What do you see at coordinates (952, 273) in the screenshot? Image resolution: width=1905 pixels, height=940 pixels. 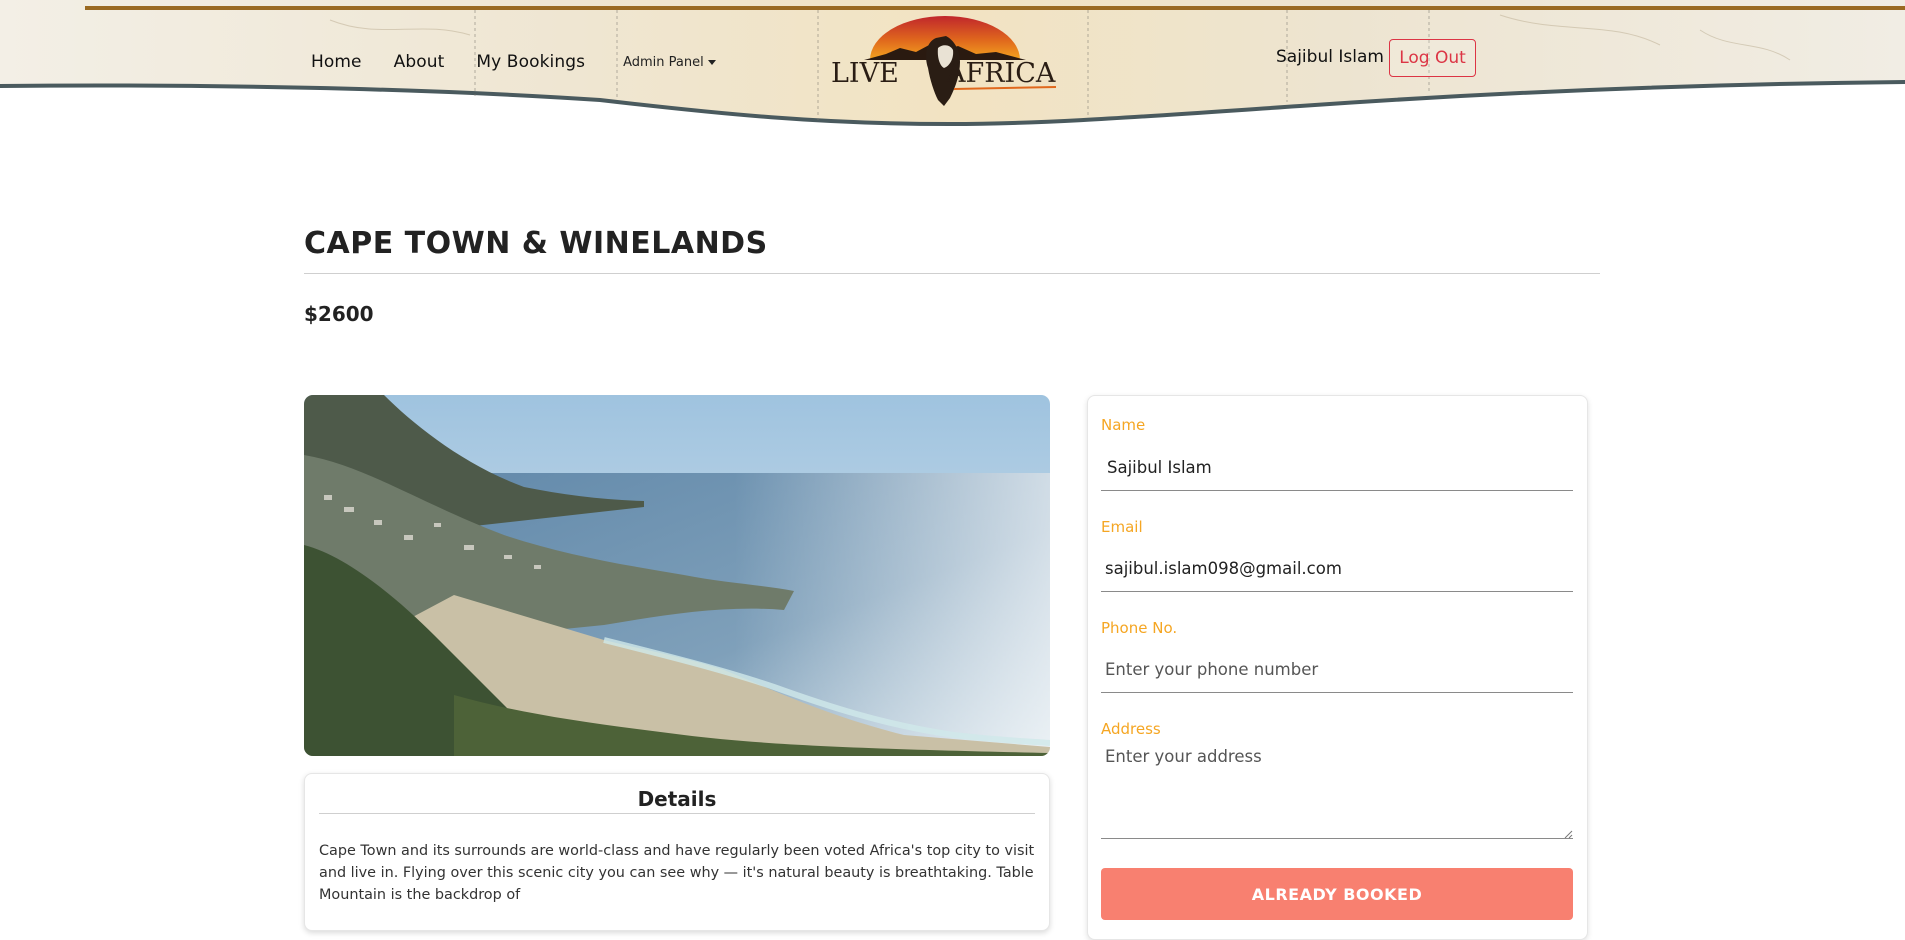 I see `title-divider` at bounding box center [952, 273].